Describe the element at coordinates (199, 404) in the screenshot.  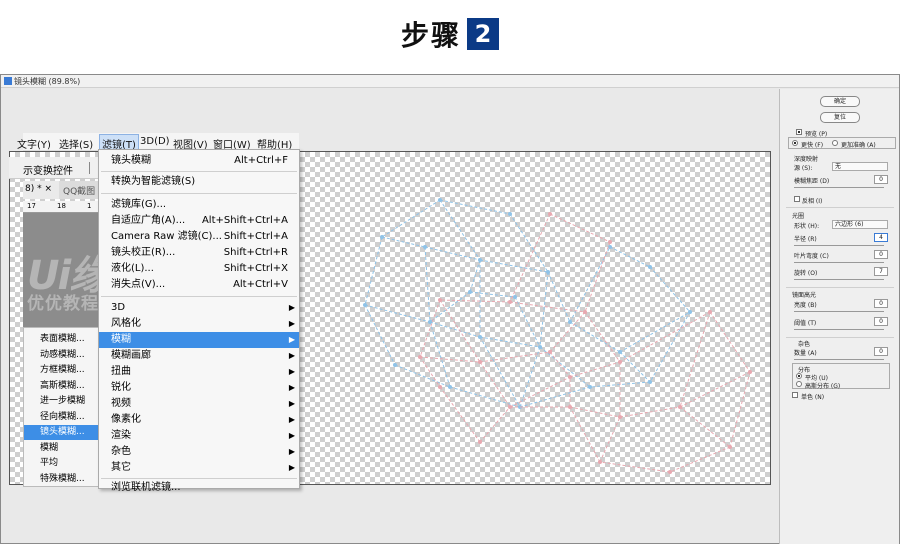
I see `menu-item-video: 视频 ▶` at that location.